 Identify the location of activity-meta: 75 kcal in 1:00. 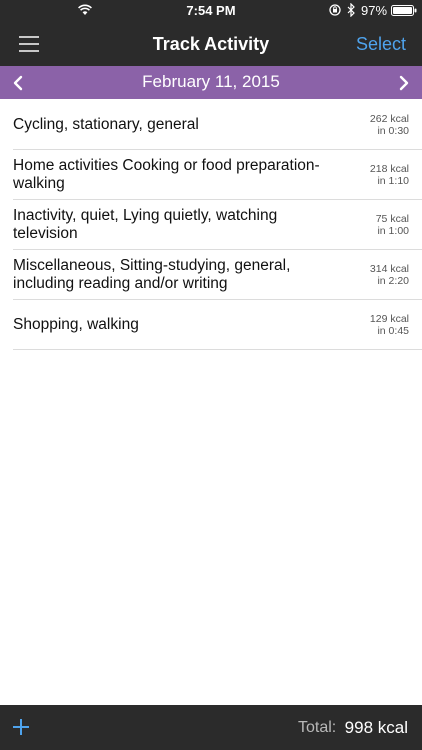
(392, 225).